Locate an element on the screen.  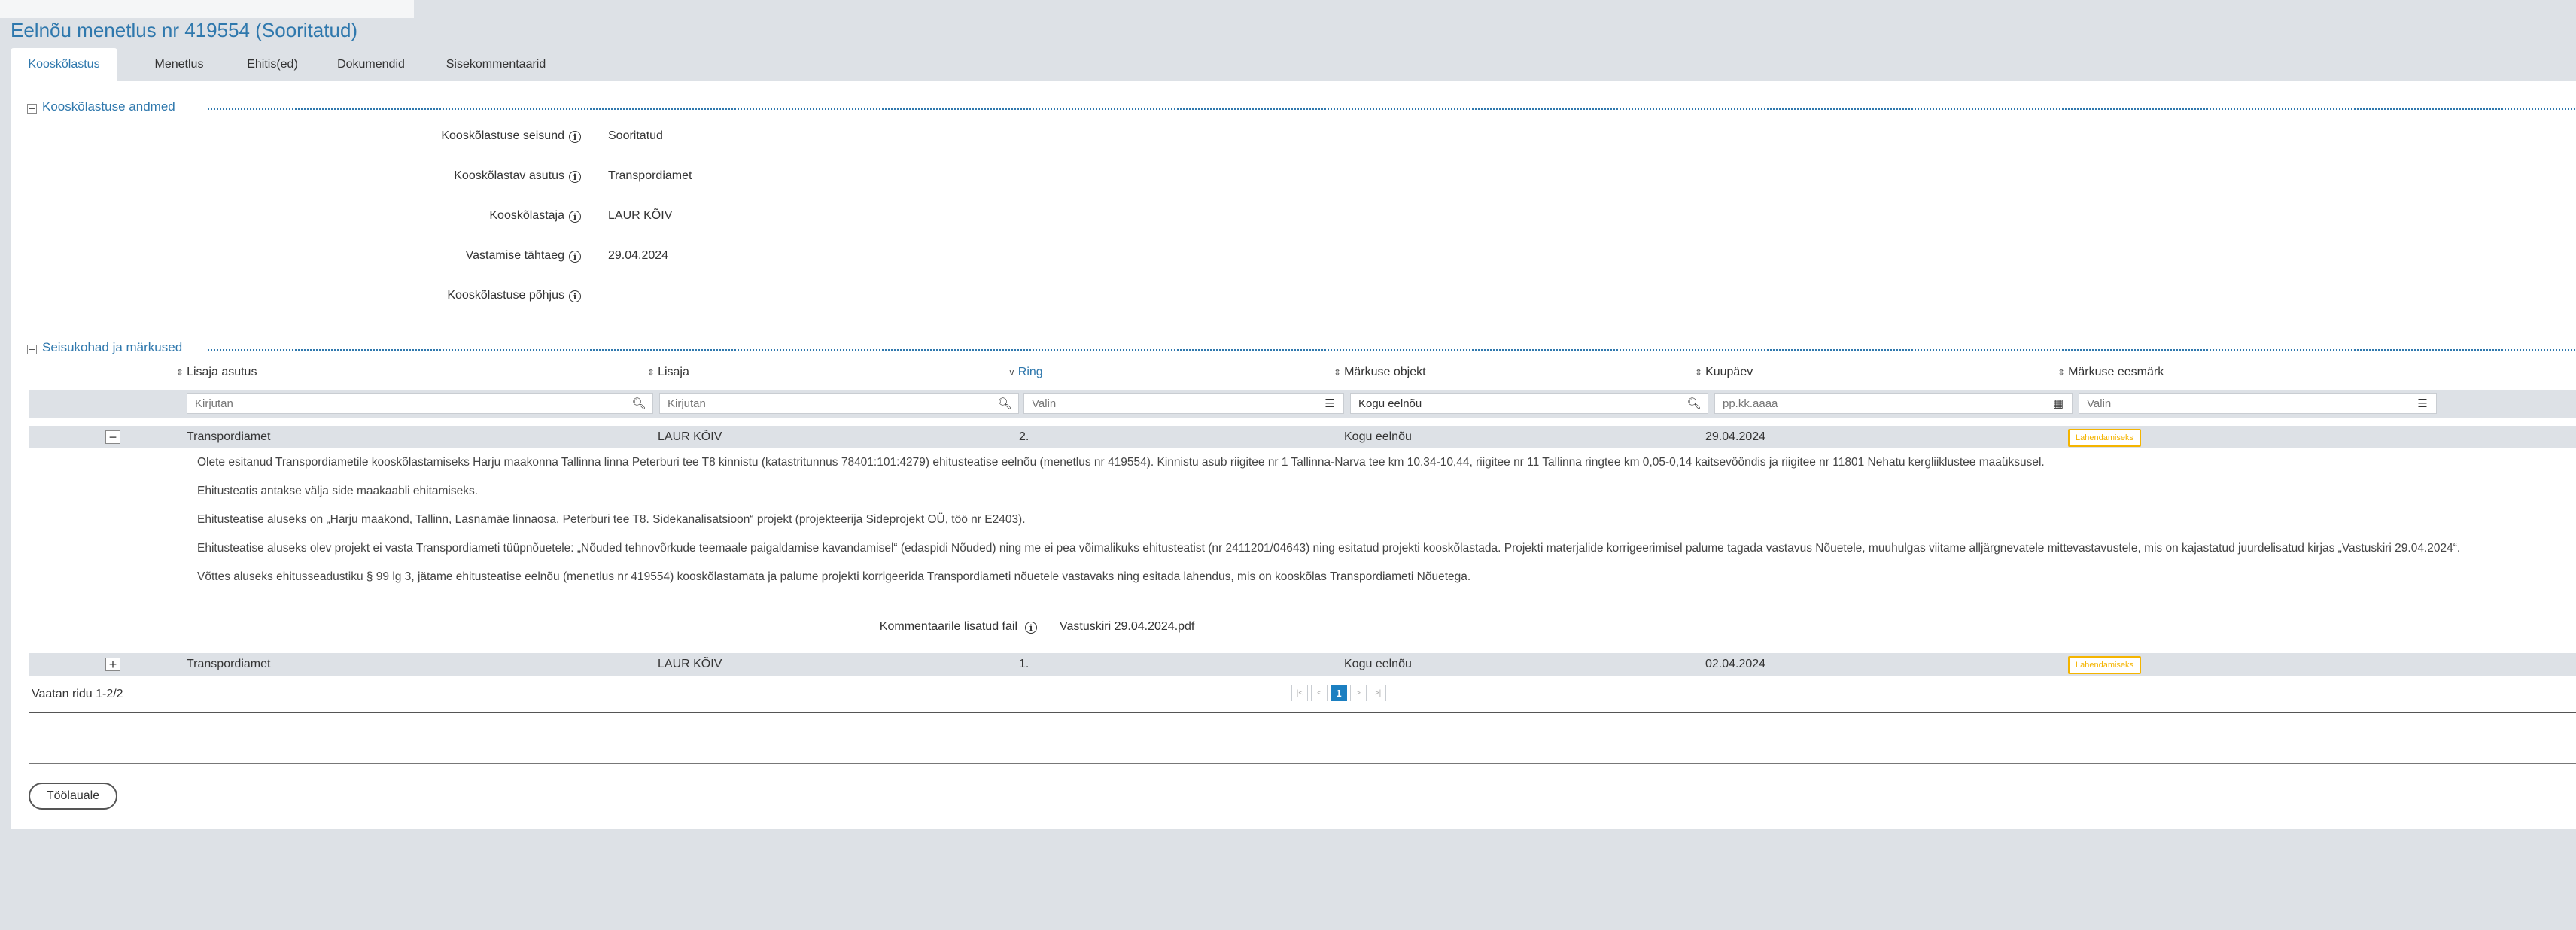
field-label: Kooskõlastuse seisund is located at coordinates (502, 135).